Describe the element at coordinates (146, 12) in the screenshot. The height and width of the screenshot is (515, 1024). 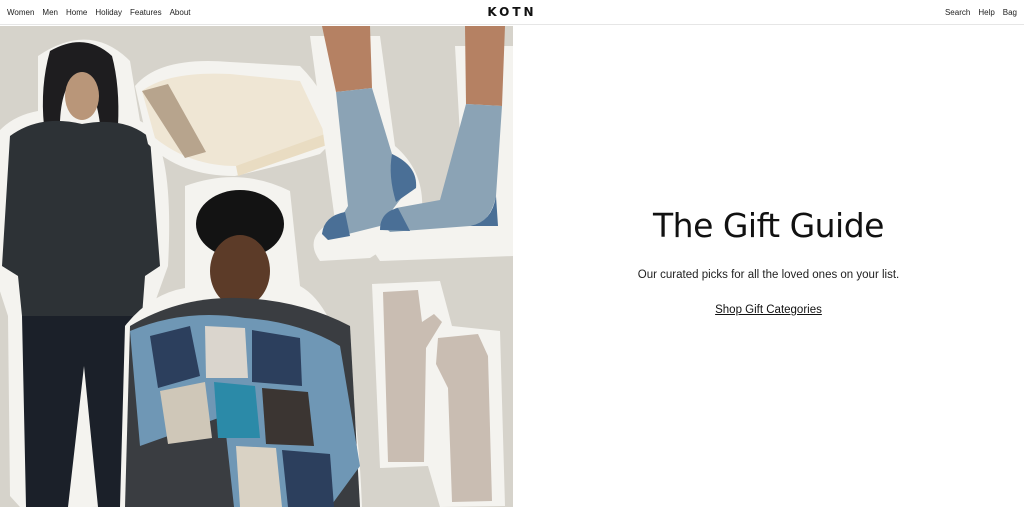
I see `nav-features: Features` at that location.